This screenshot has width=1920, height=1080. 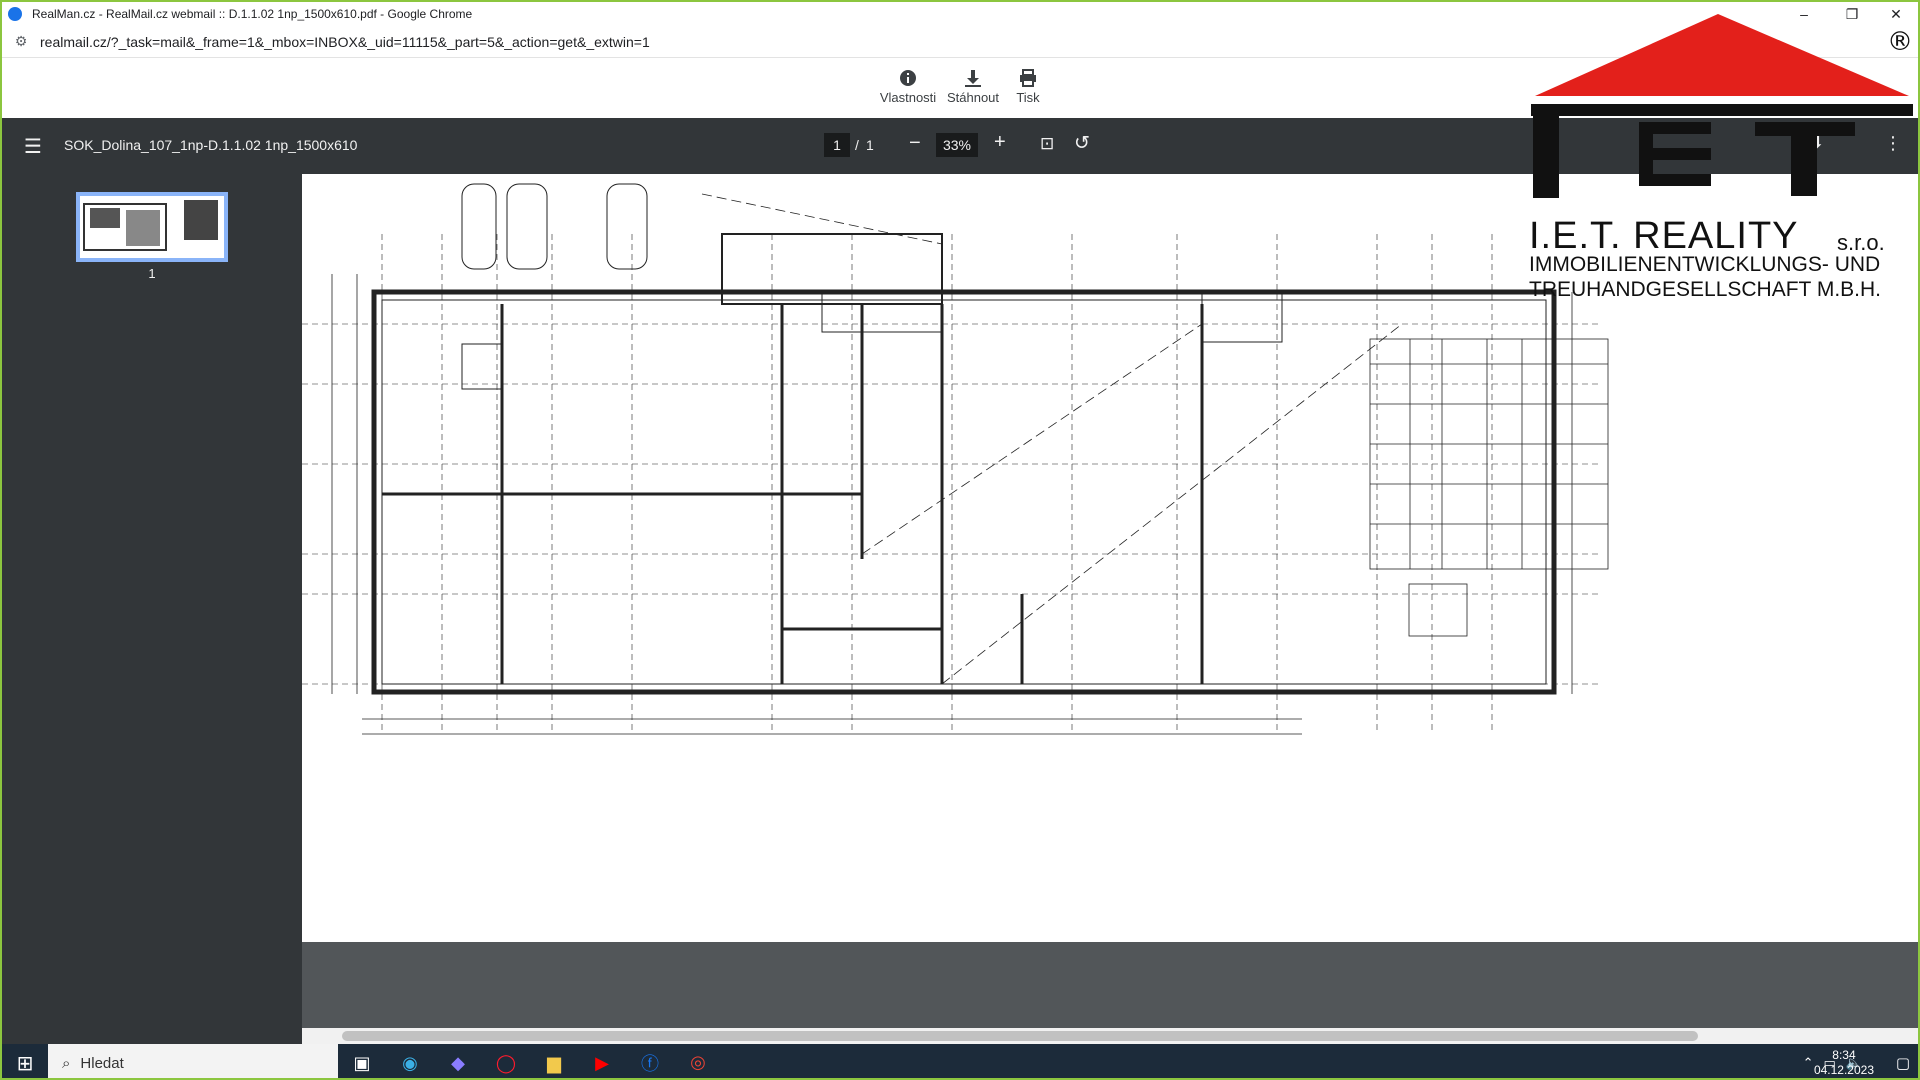 What do you see at coordinates (1808, 1063) in the screenshot?
I see `chevron-up-icon: ⌃` at bounding box center [1808, 1063].